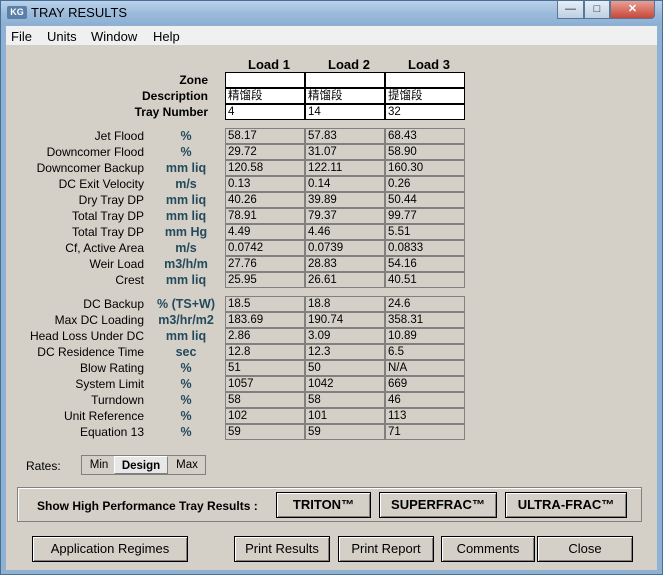 The height and width of the screenshot is (575, 663). Describe the element at coordinates (265, 200) in the screenshot. I see `result-cell: 40.26` at that location.